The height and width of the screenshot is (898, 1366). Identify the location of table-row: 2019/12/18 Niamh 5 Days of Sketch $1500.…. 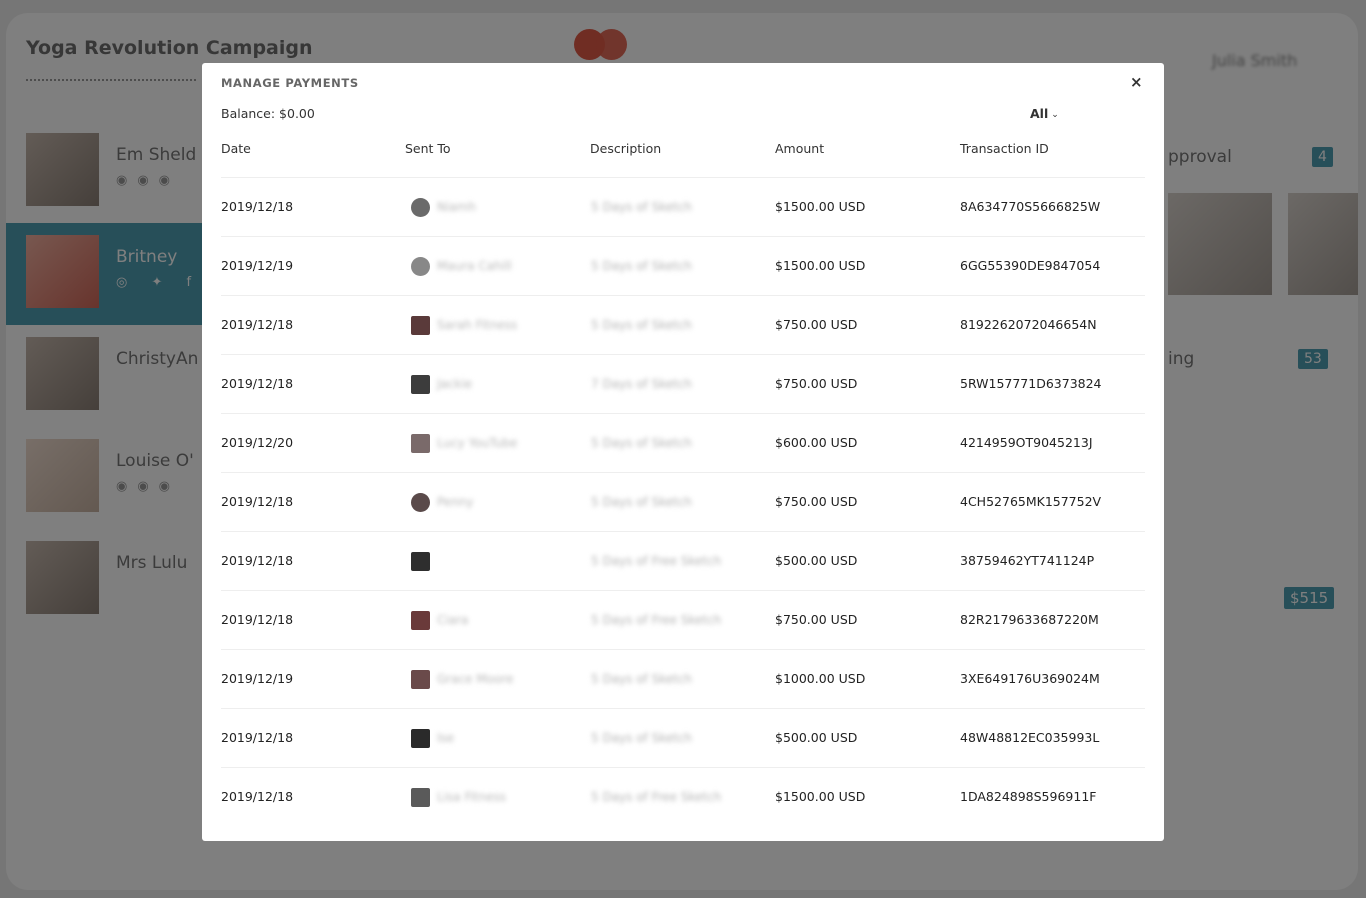
(683, 207).